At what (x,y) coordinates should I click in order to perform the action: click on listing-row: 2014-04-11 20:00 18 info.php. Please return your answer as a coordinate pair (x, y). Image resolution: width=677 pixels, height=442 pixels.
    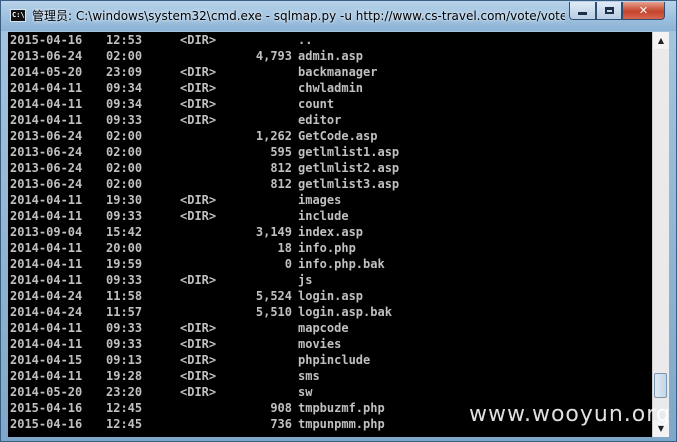
    Looking at the image, I should click on (330, 248).